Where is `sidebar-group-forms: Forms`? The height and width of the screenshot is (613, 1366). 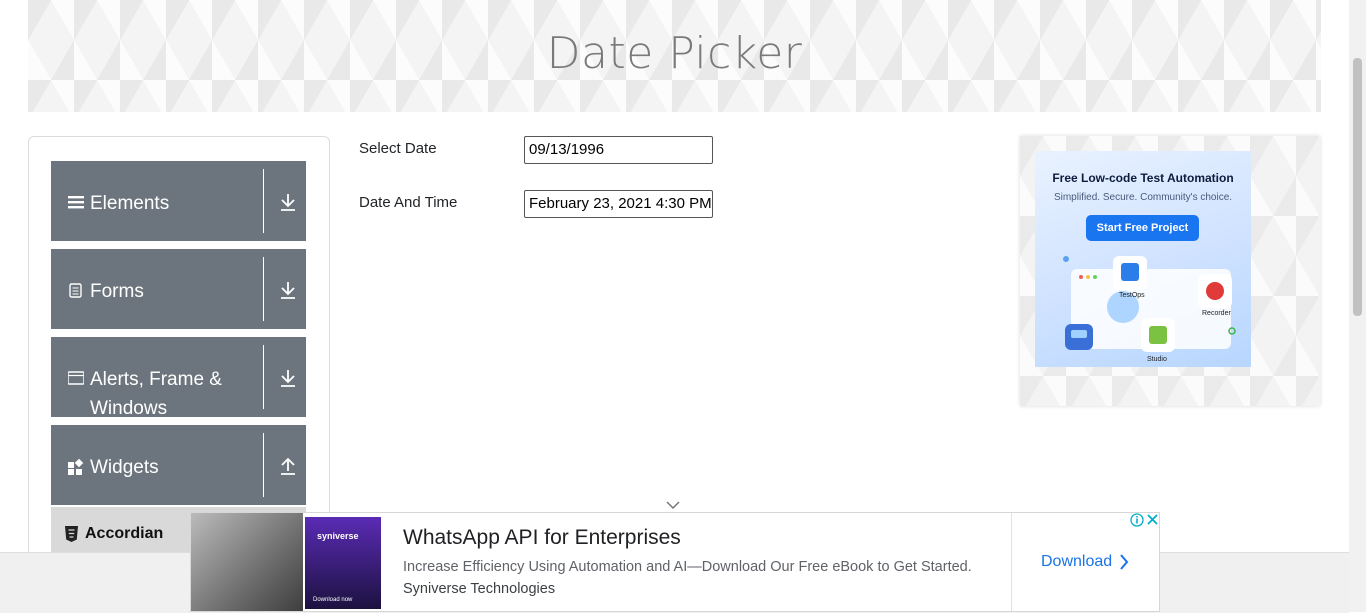
sidebar-group-forms: Forms is located at coordinates (178, 289).